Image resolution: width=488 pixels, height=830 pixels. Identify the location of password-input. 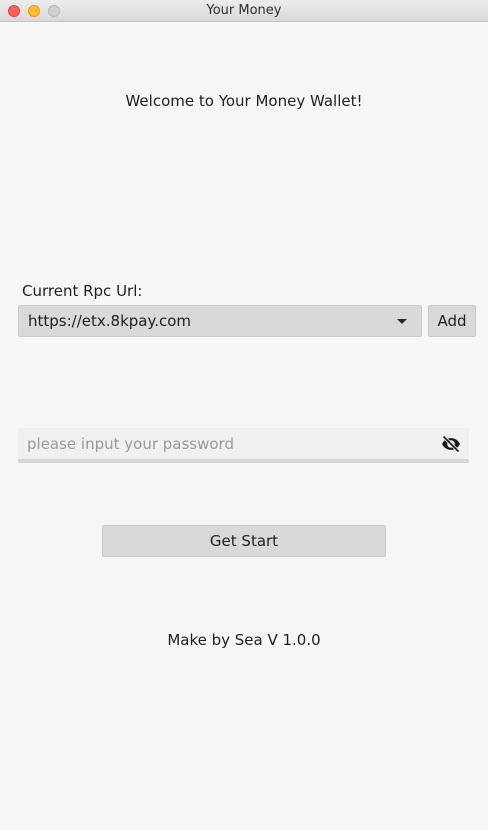
(223, 443).